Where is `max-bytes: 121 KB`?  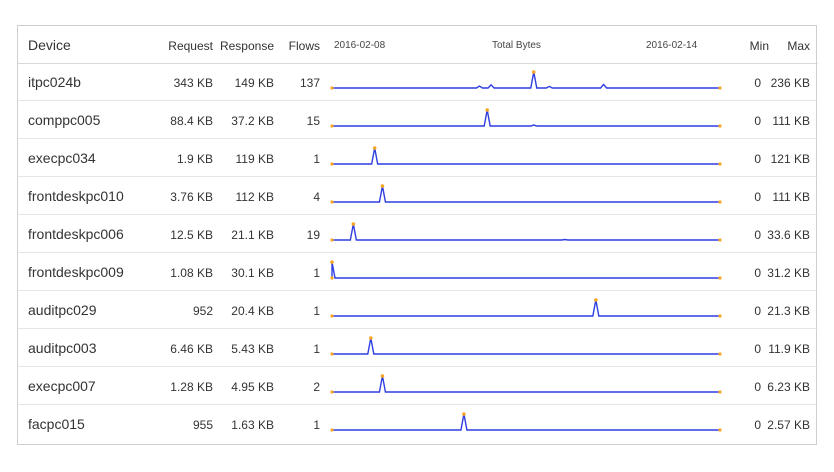
max-bytes: 121 KB is located at coordinates (790, 159).